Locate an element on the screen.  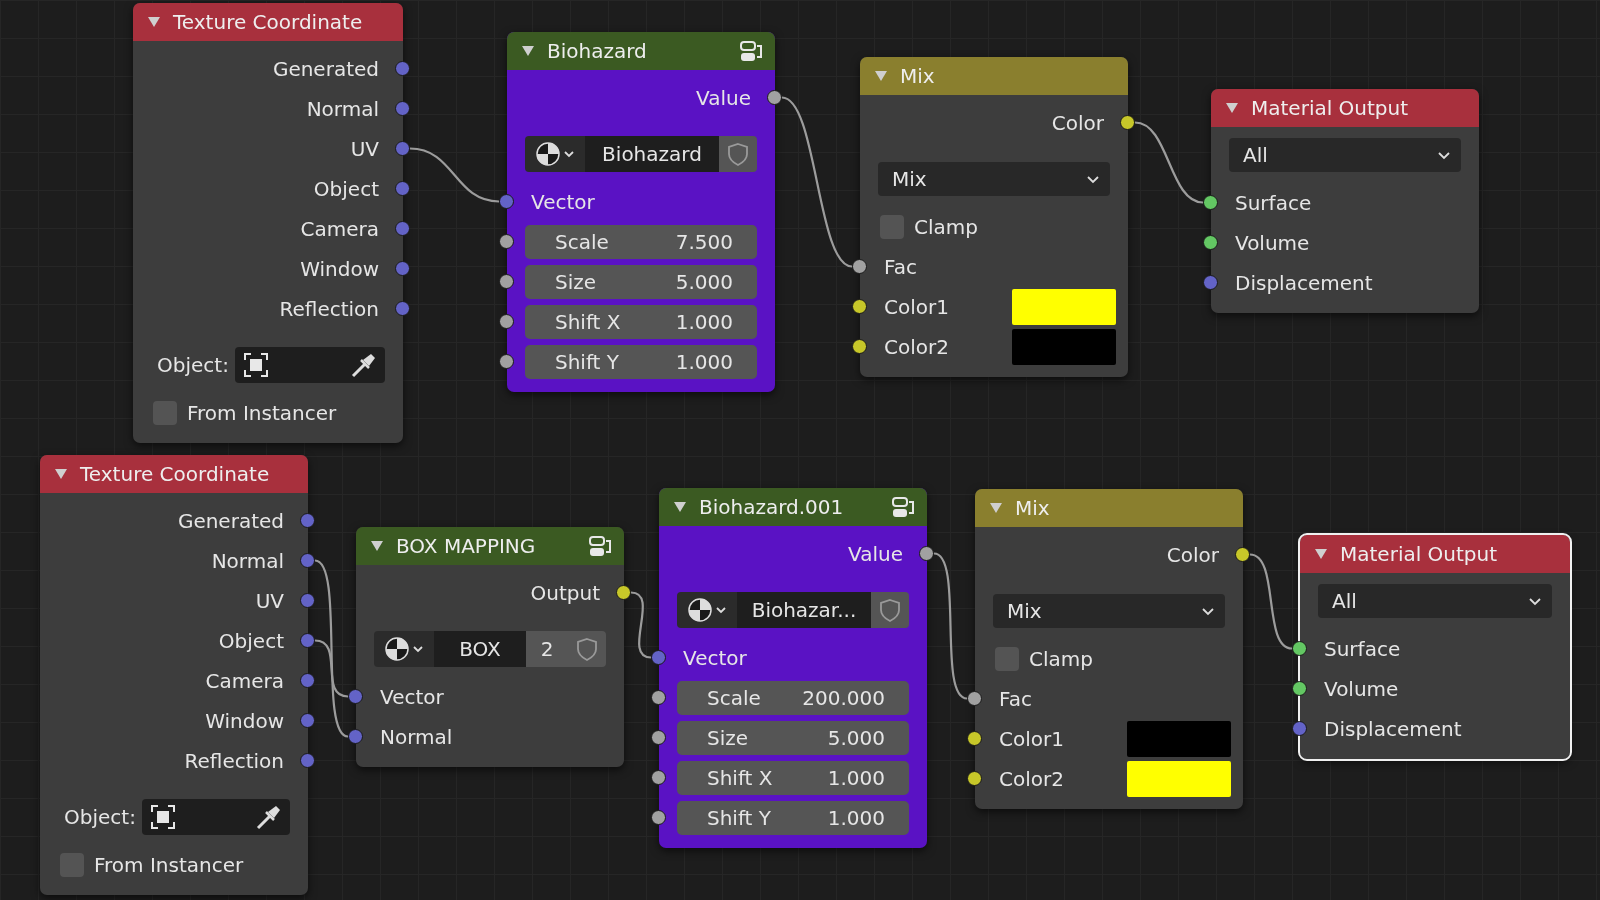
node-header: BOX MAPPING is located at coordinates (490, 546).